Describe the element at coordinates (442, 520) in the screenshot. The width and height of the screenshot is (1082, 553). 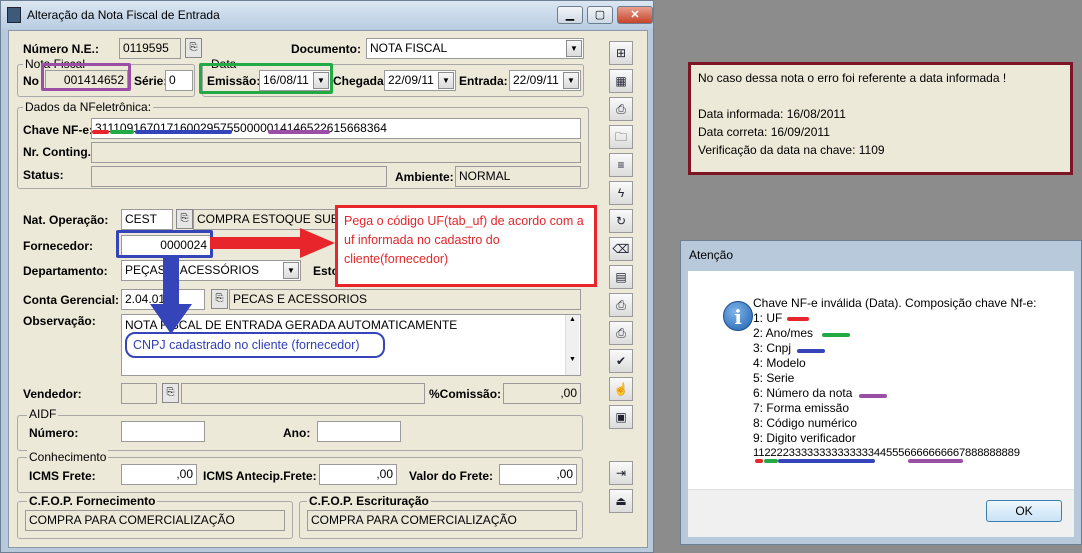
I see `cfop-escrit-field: COMPRA PARA COMERCIALIZAÇÃO` at that location.